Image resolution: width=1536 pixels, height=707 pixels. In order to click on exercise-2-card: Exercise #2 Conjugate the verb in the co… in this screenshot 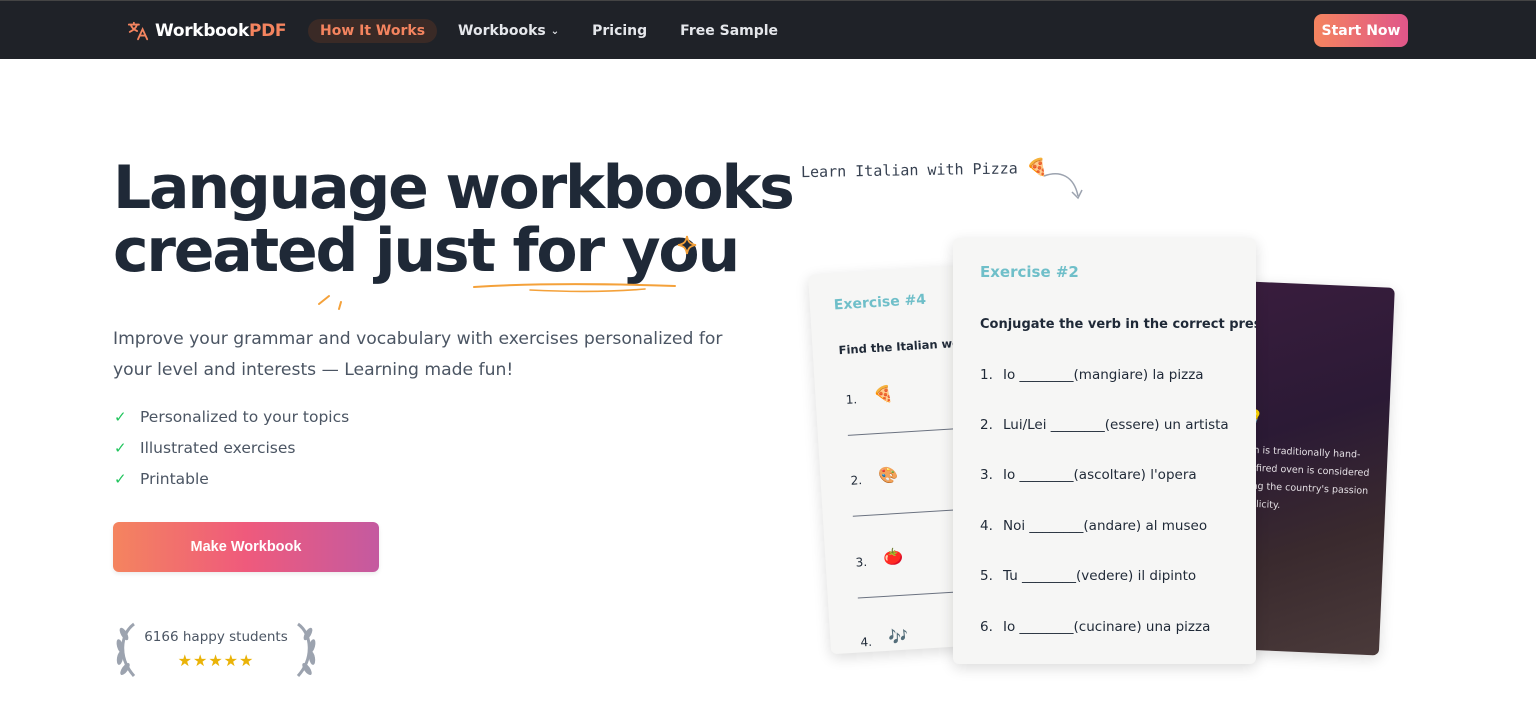, I will do `click(1104, 451)`.